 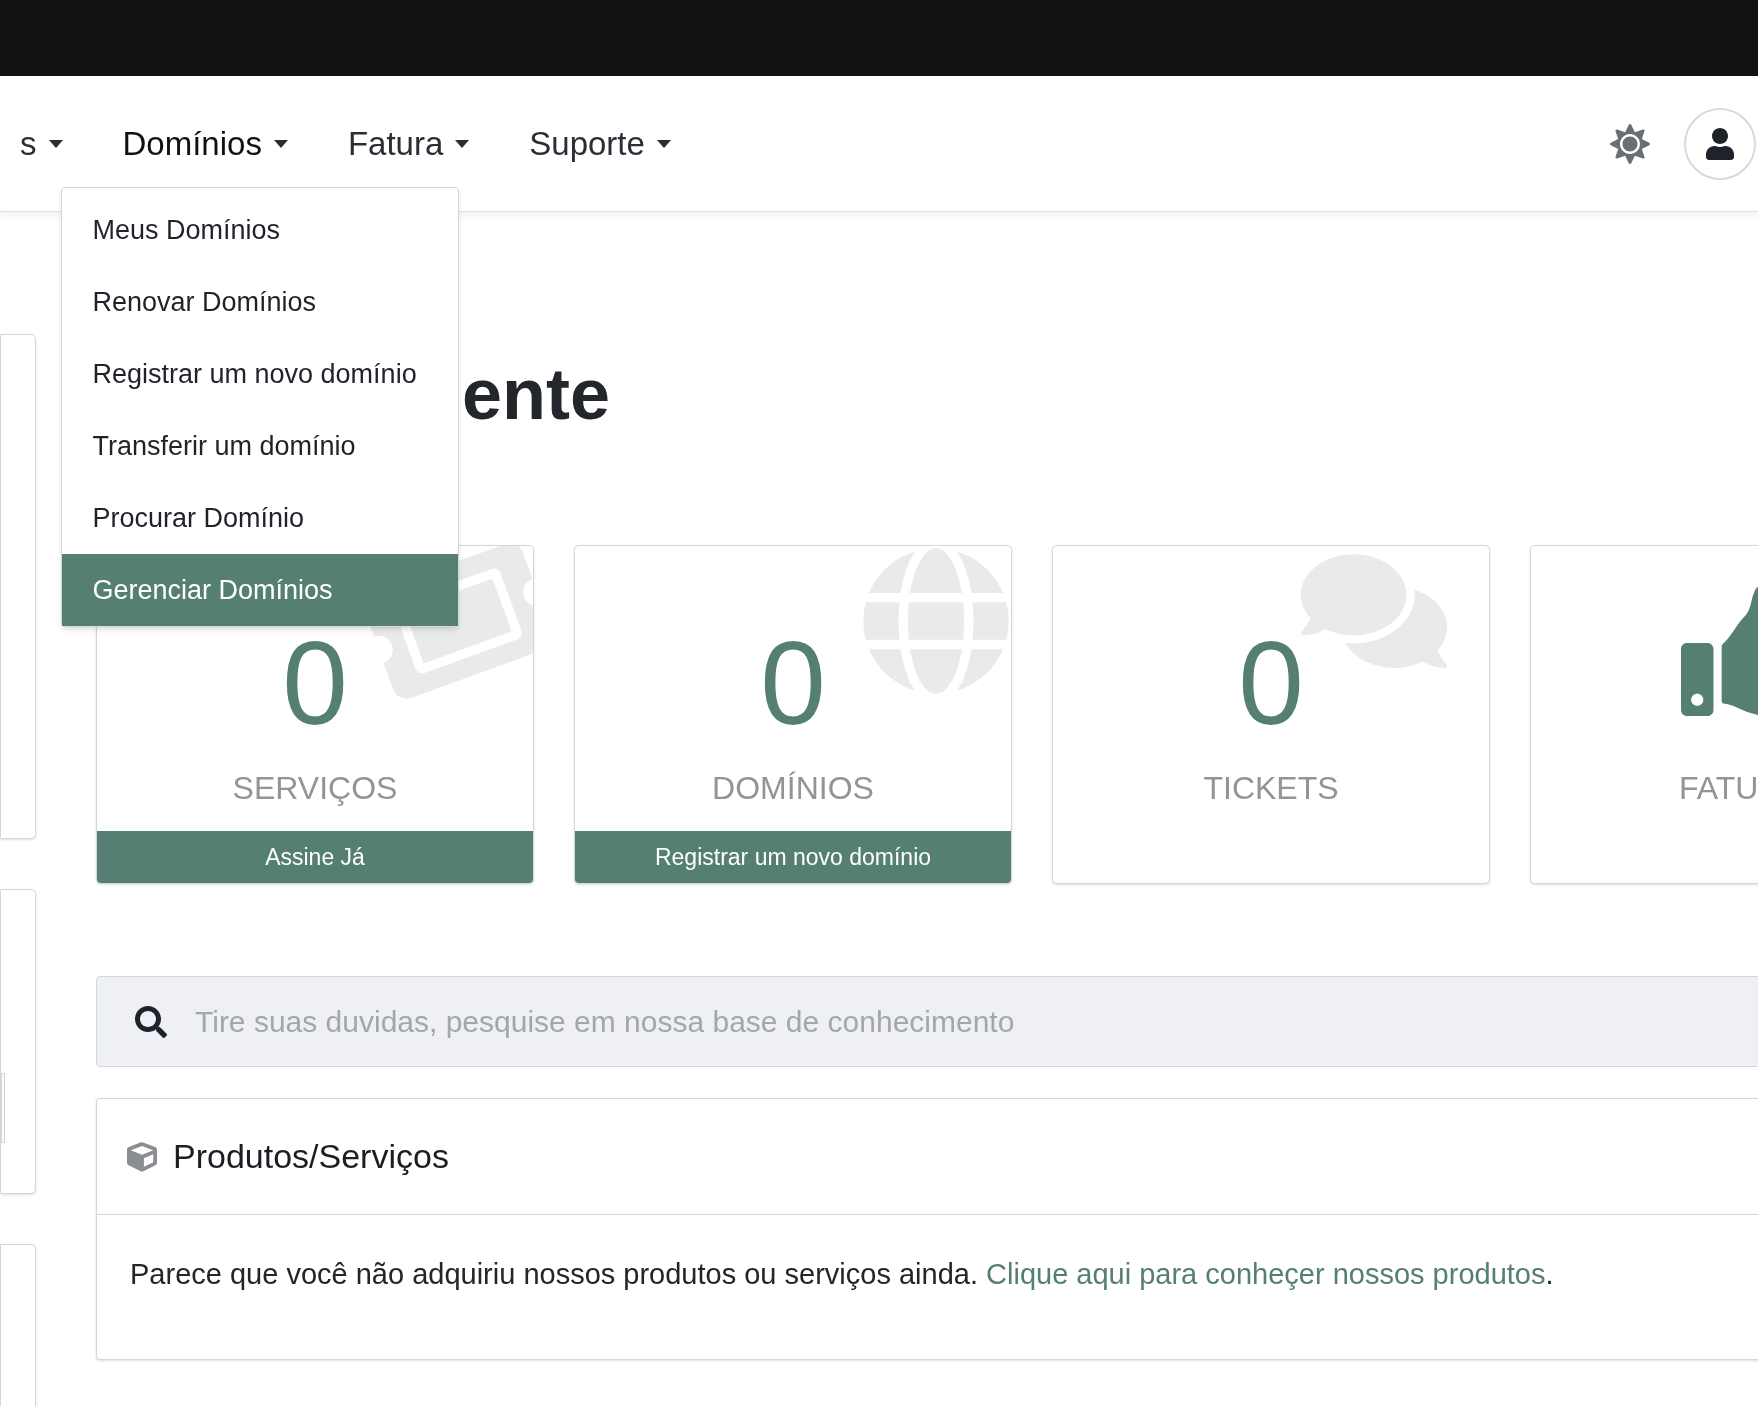 What do you see at coordinates (536, 394) in the screenshot?
I see `page-heading: ente` at bounding box center [536, 394].